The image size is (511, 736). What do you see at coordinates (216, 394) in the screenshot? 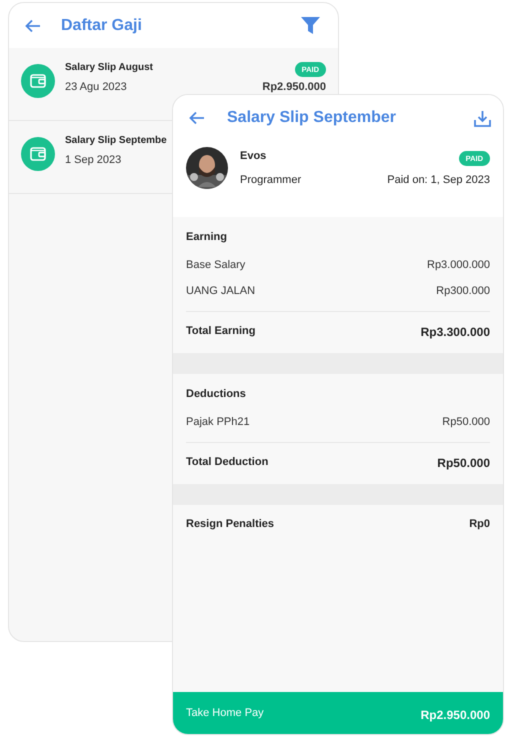
I see `section-title: Deductions` at bounding box center [216, 394].